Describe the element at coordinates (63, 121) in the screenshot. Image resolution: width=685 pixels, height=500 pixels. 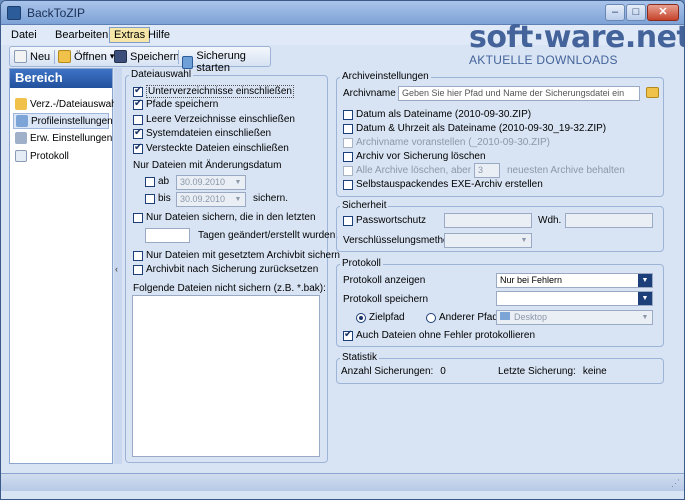
I see `sidebar-item-profileinstellungen: Profileinstellungen` at that location.